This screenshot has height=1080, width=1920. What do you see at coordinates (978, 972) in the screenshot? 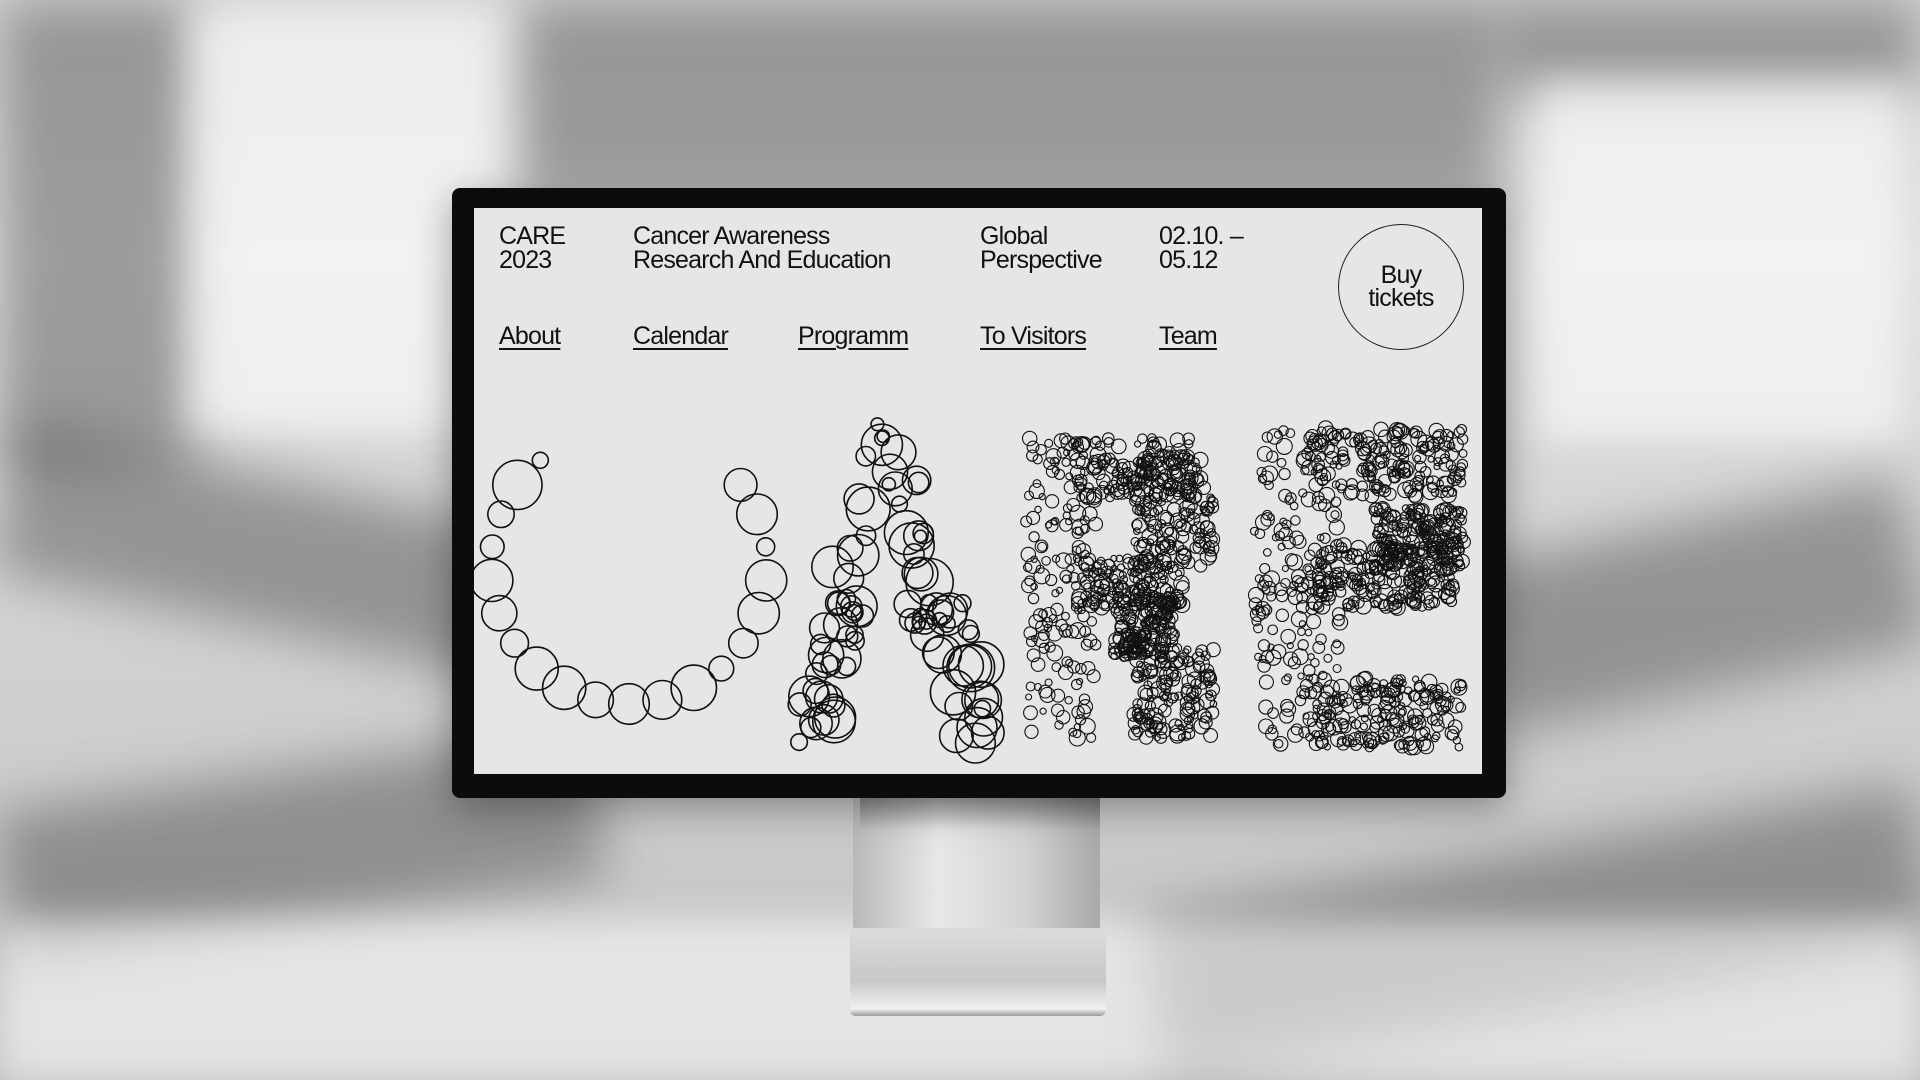
I see `monitor-stand-foot` at bounding box center [978, 972].